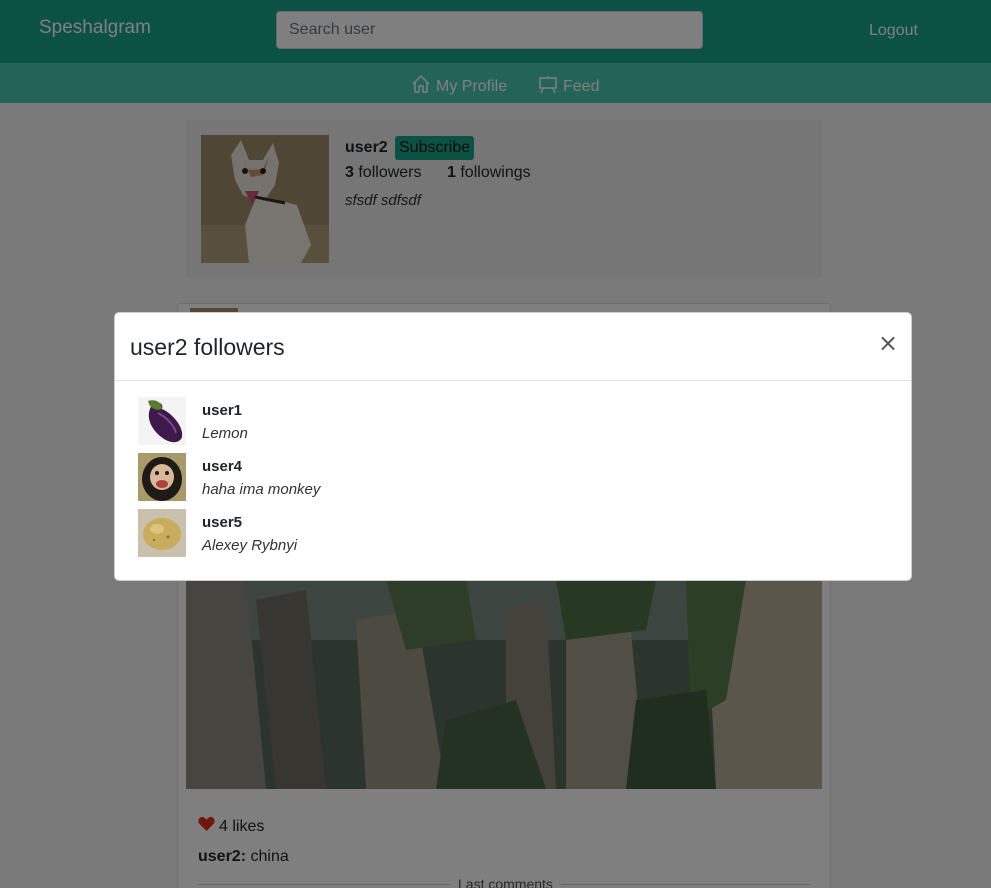 The width and height of the screenshot is (991, 888). What do you see at coordinates (438, 477) in the screenshot?
I see `follower-item: user4 haha ima monkey` at bounding box center [438, 477].